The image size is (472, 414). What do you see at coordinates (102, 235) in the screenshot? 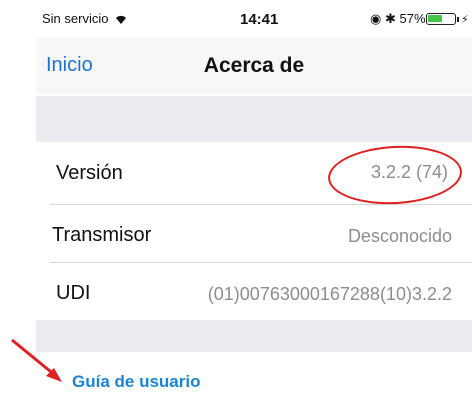
I see `transmitter-label: Transmisor` at bounding box center [102, 235].